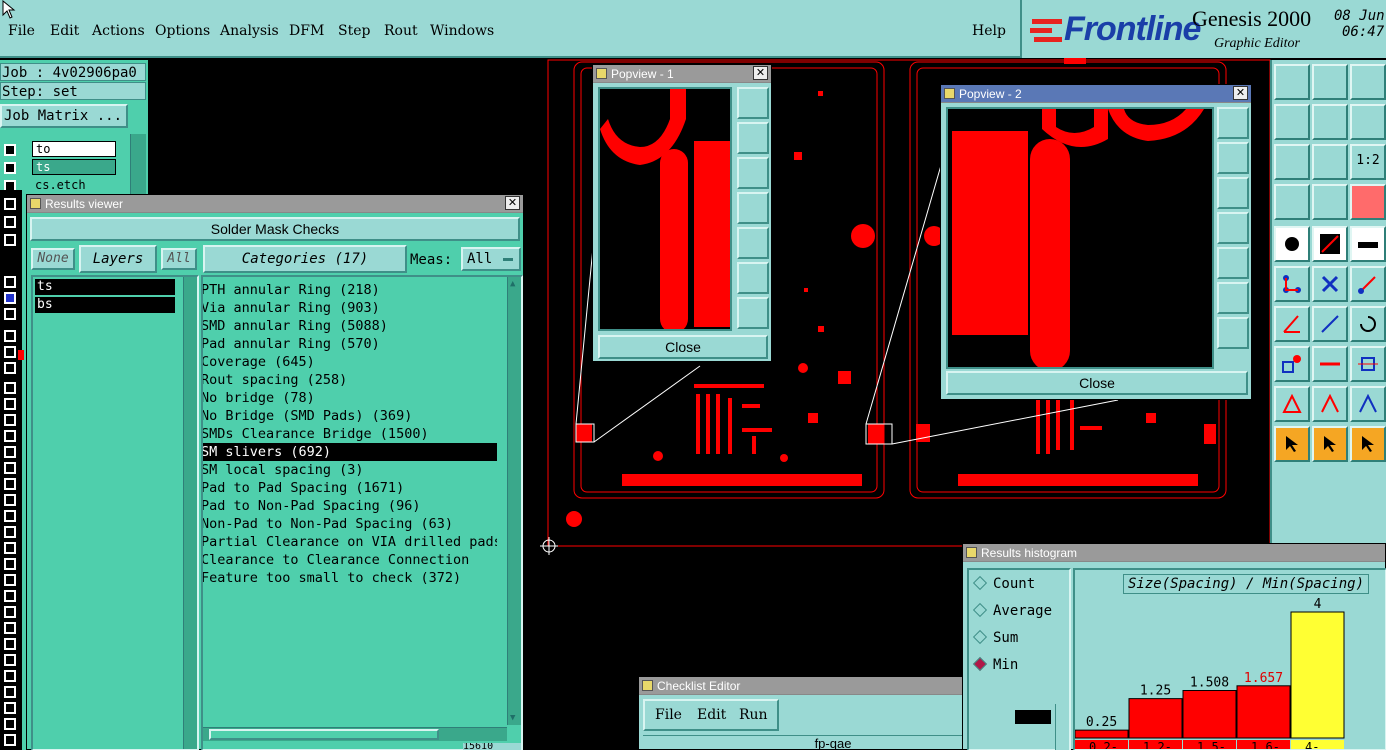 The image size is (1386, 750). Describe the element at coordinates (350, 506) in the screenshot. I see `category-item: Pad to Non-Pad Spacing (96)` at that location.